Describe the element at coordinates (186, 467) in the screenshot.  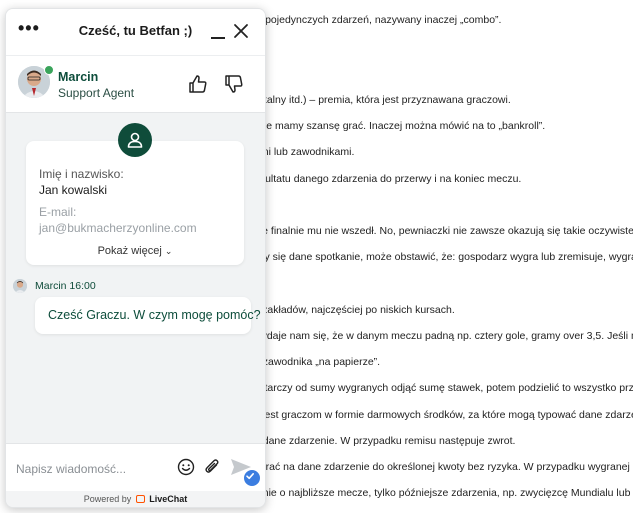
I see `emoji-icon` at that location.